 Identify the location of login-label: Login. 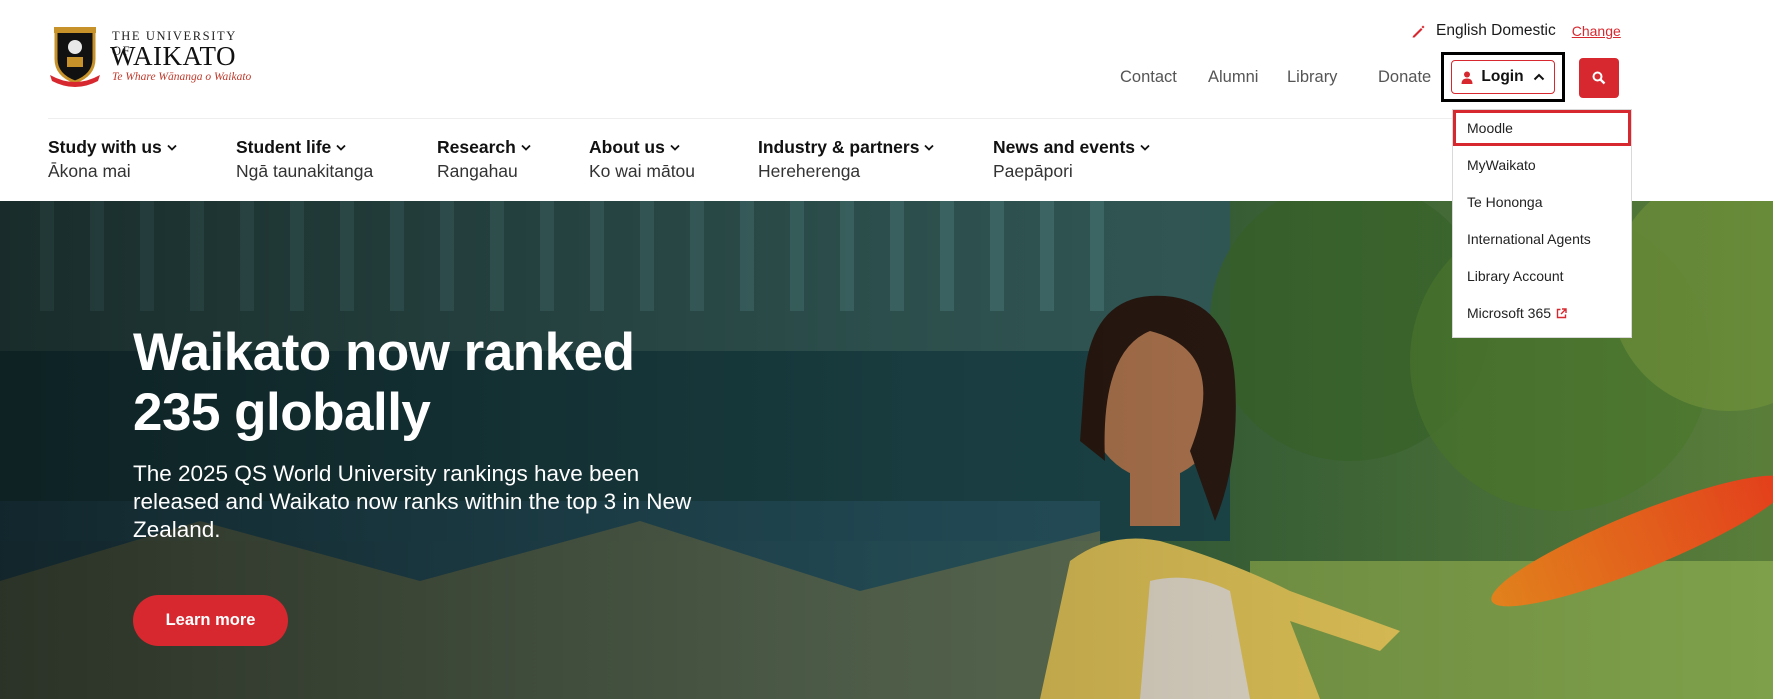
(1502, 76).